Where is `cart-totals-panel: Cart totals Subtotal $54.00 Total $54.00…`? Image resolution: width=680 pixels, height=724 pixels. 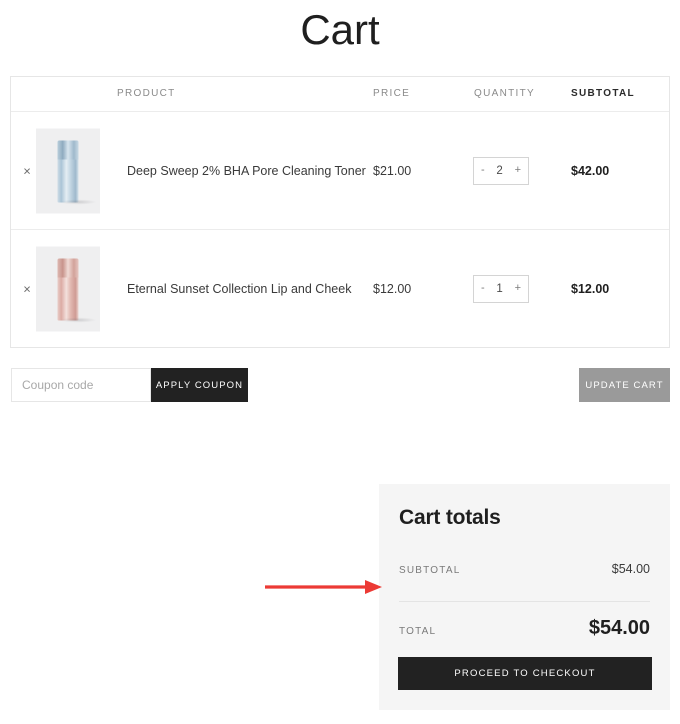 cart-totals-panel: Cart totals Subtotal $54.00 Total $54.00… is located at coordinates (524, 597).